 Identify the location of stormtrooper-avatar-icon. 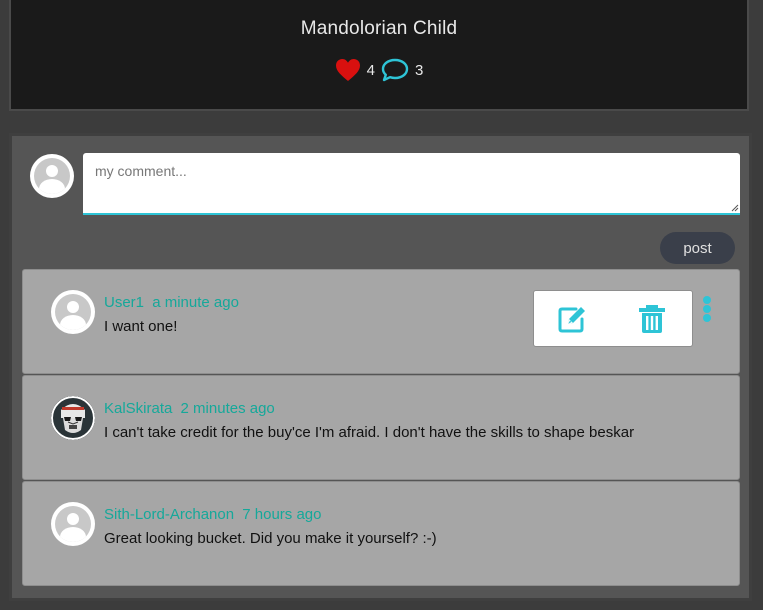
(73, 418).